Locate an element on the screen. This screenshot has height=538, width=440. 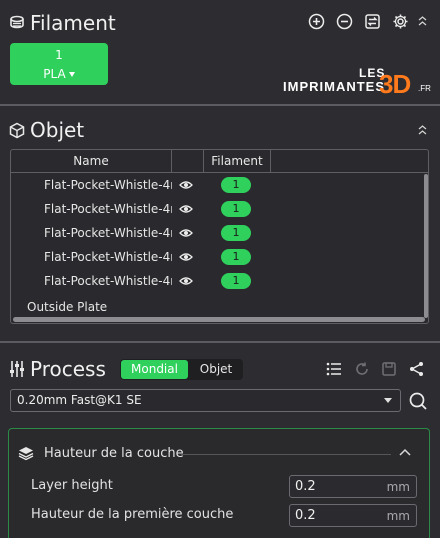
layer-height-input: 0.2 mm is located at coordinates (353, 486).